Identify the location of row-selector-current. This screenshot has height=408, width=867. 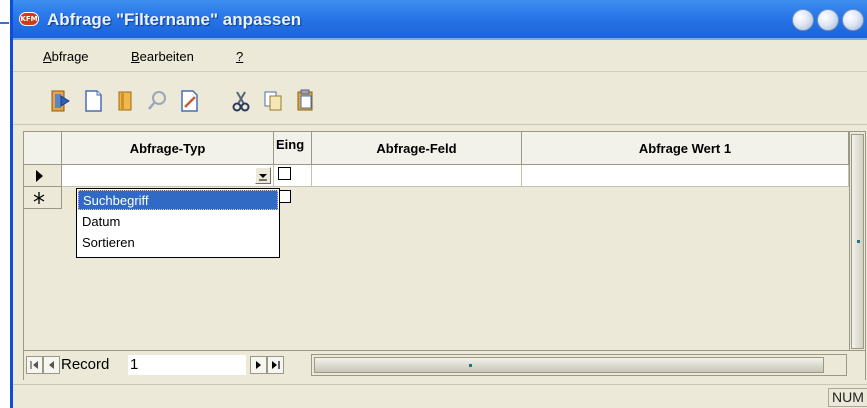
(43, 176).